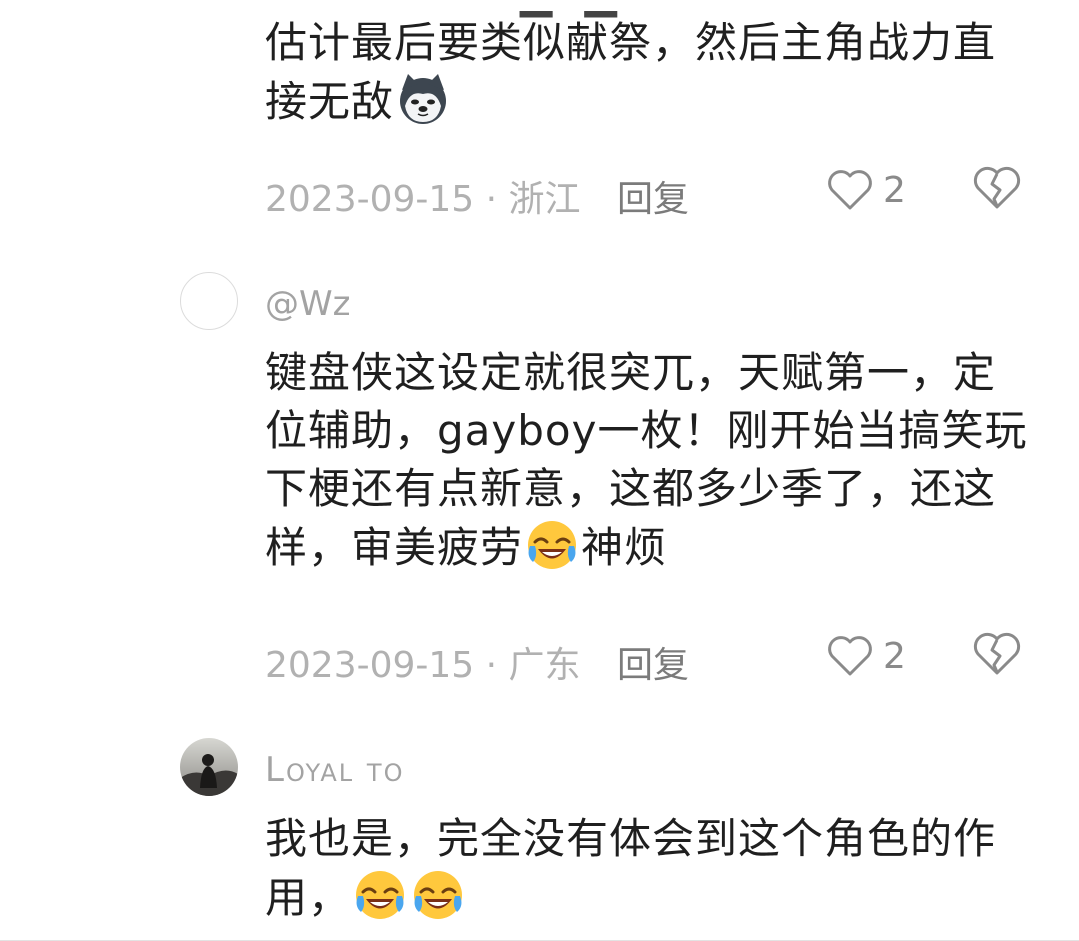  I want to click on comment-2-avatar, so click(209, 301).